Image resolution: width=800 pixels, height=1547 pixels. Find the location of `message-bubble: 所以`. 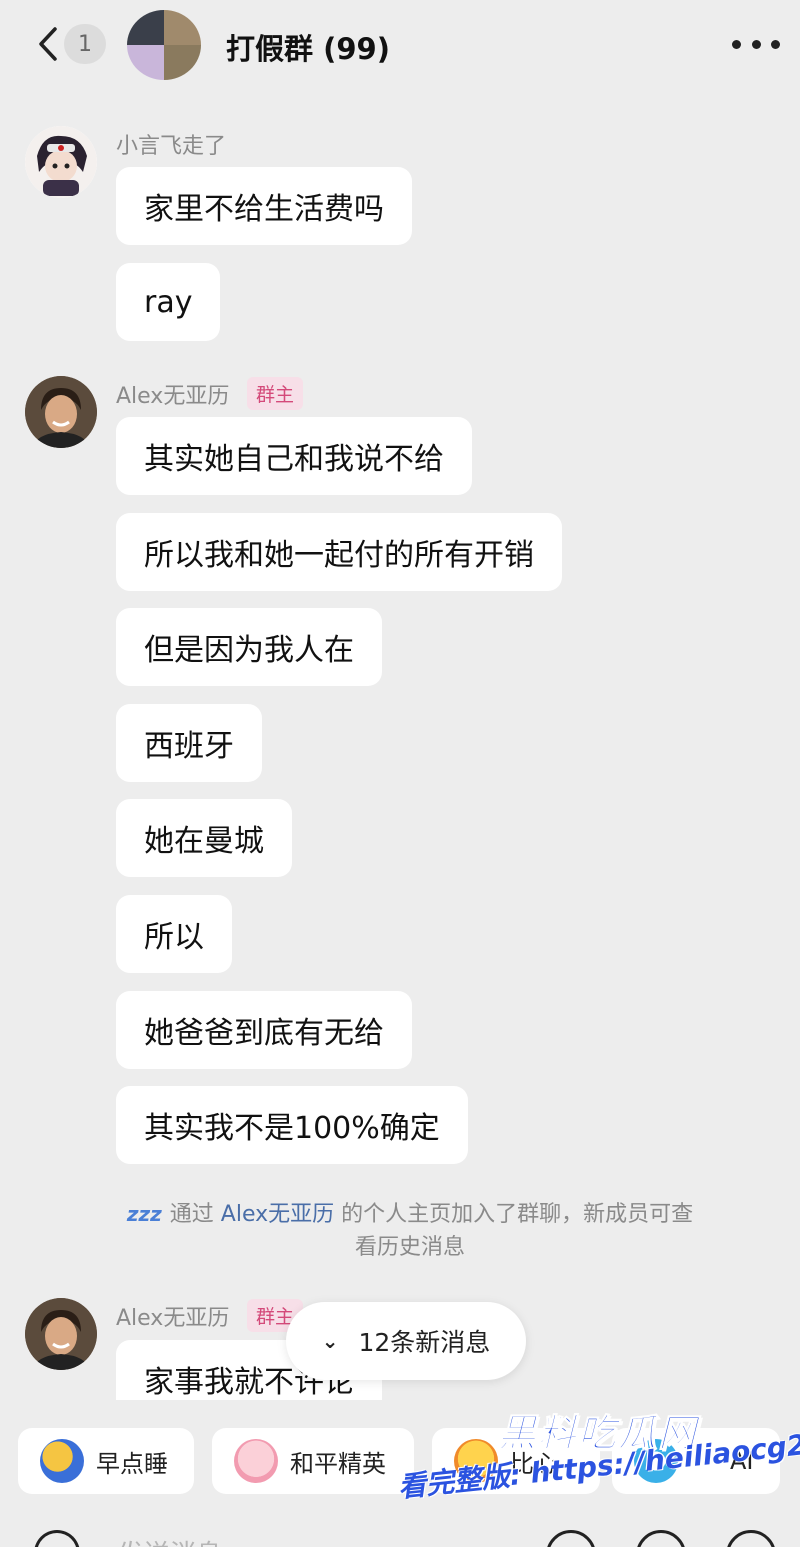

message-bubble: 所以 is located at coordinates (174, 934).